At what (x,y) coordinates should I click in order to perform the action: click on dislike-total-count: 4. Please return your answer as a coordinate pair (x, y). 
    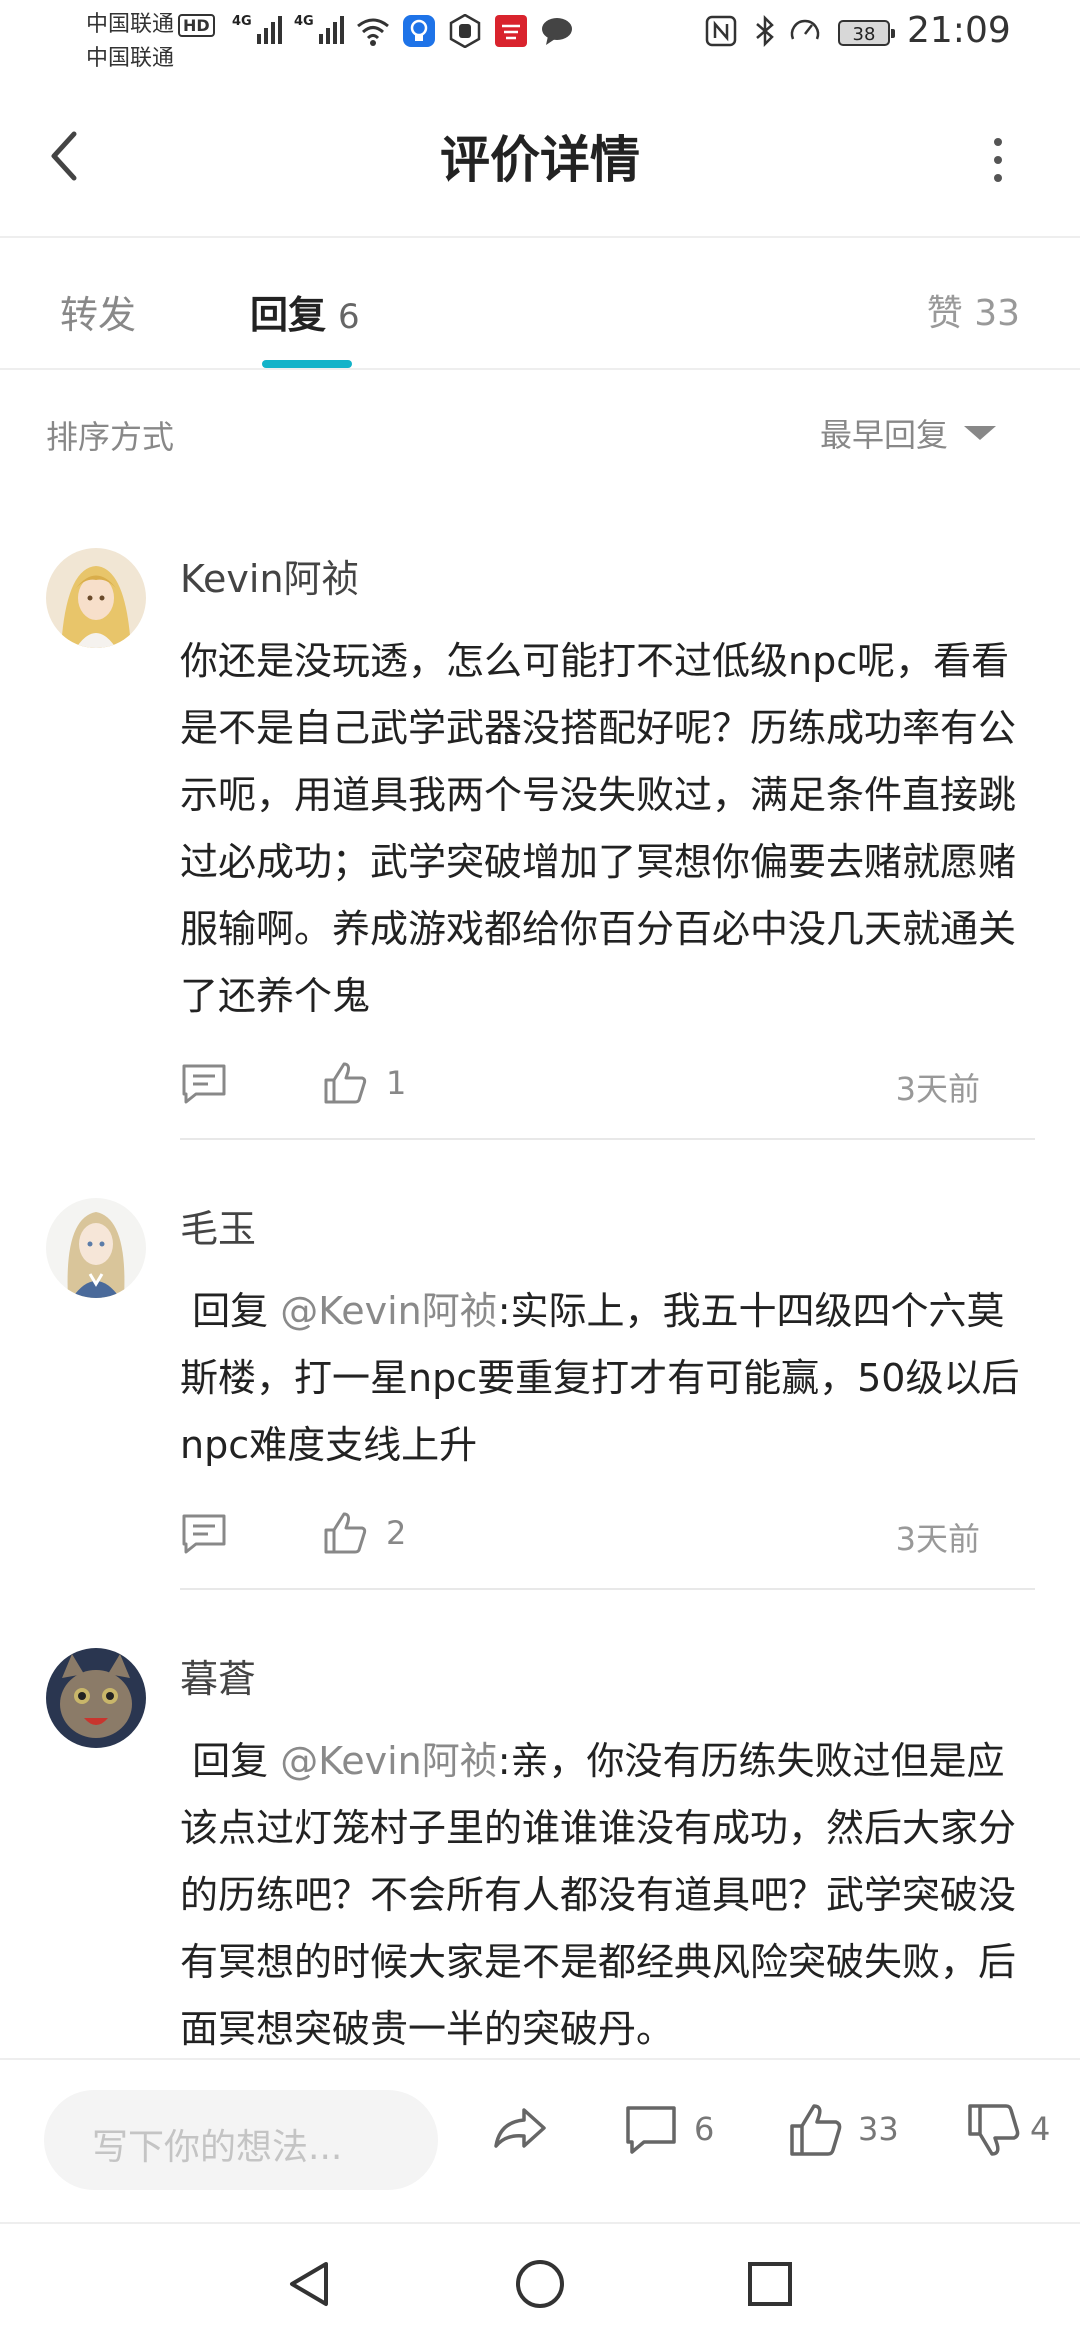
    Looking at the image, I should click on (1040, 2129).